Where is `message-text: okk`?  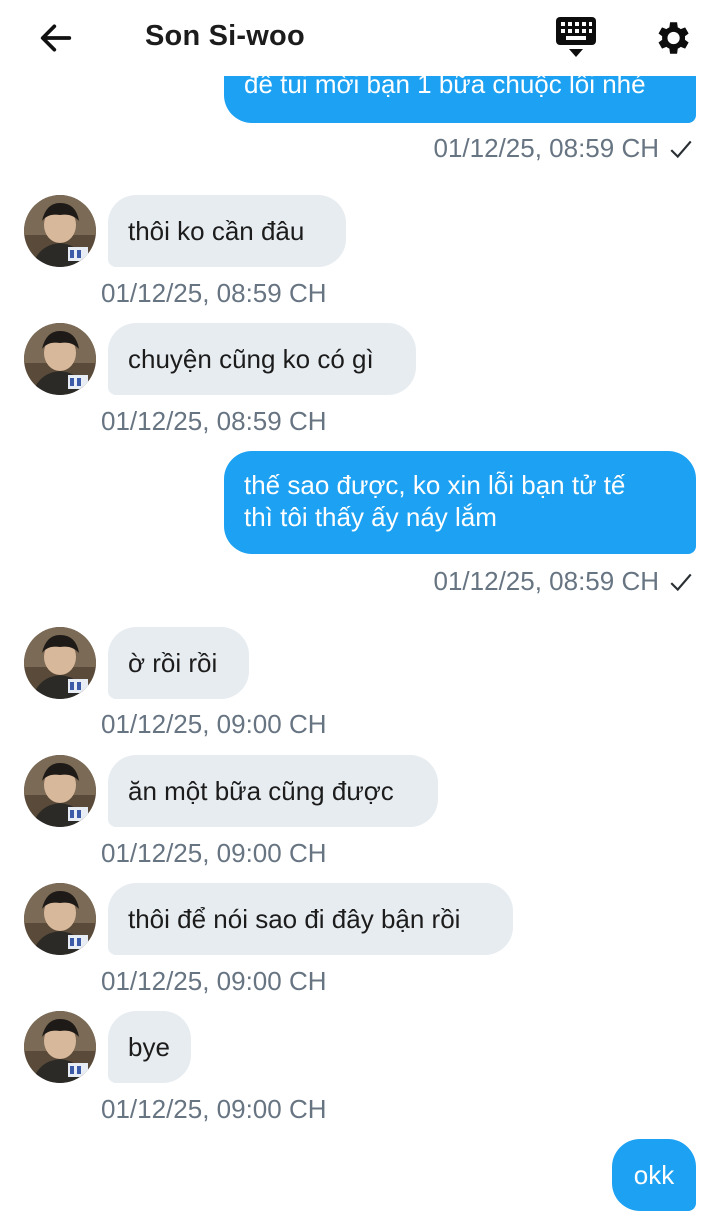 message-text: okk is located at coordinates (654, 1175).